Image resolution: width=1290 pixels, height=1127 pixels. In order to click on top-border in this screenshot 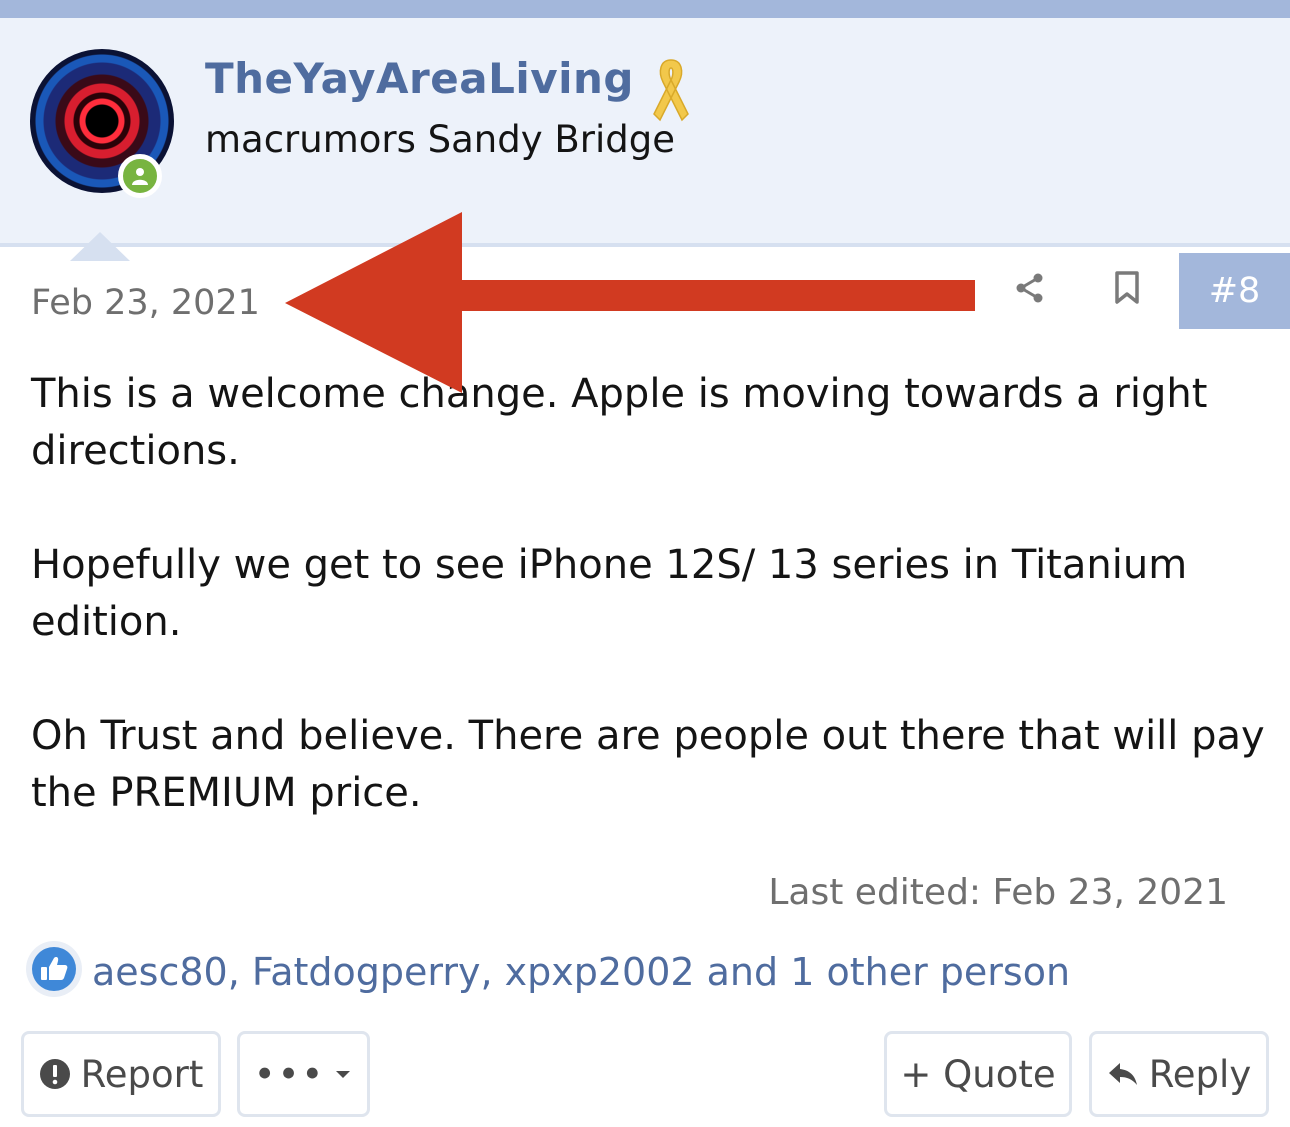, I will do `click(645, 9)`.